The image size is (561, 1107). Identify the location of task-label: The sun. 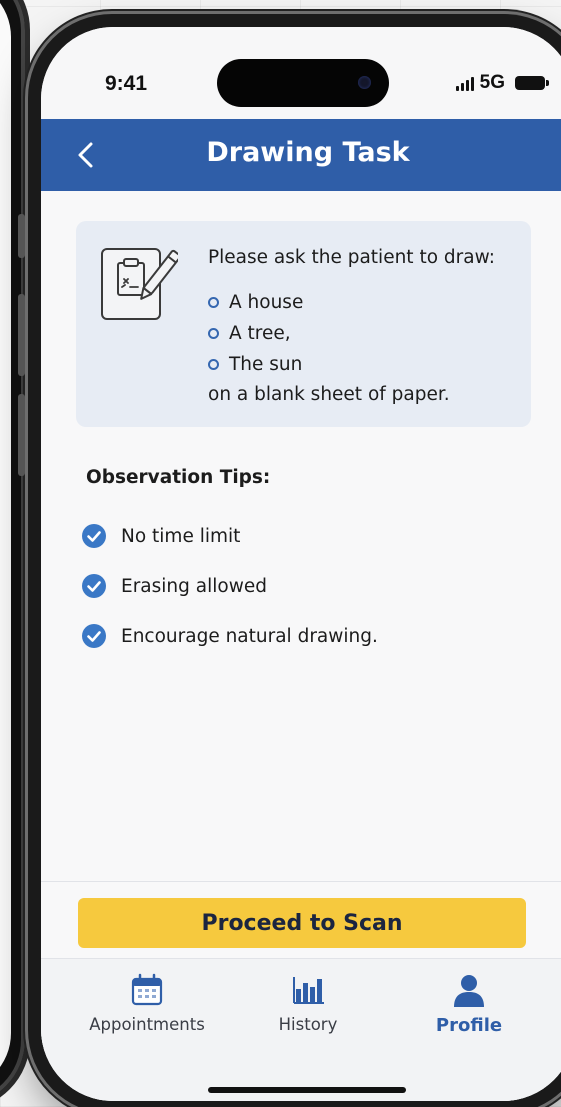
(266, 364).